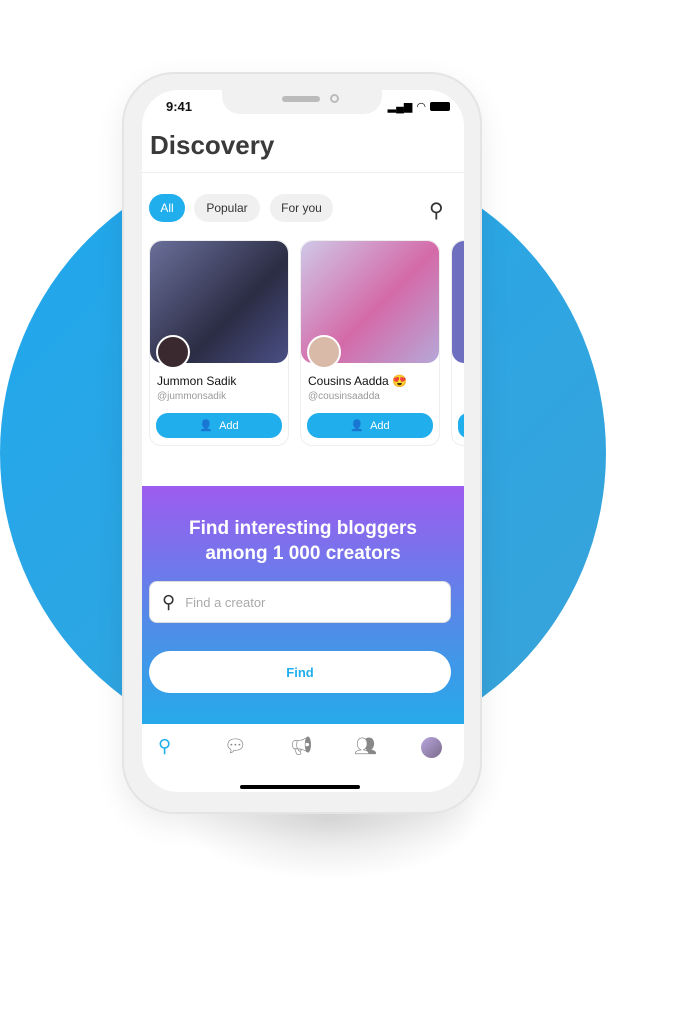  I want to click on status-time: 9:41, so click(179, 106).